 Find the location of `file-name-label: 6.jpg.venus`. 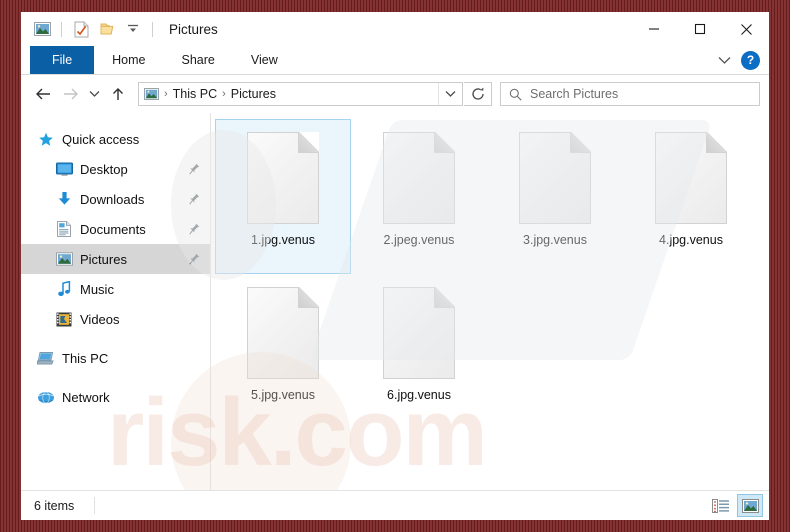

file-name-label: 6.jpg.venus is located at coordinates (419, 395).